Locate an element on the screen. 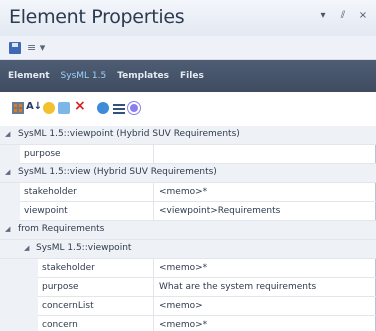  section-header: ◢ from Requirements is located at coordinates (188, 230).